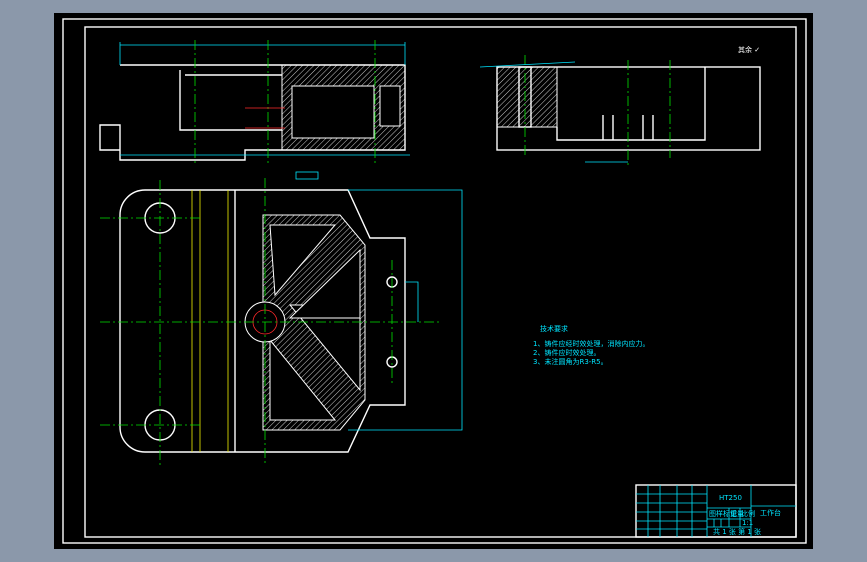 This screenshot has height=562, width=867. Describe the element at coordinates (554, 328) in the screenshot. I see `tech-req-title: 技术要求` at that location.